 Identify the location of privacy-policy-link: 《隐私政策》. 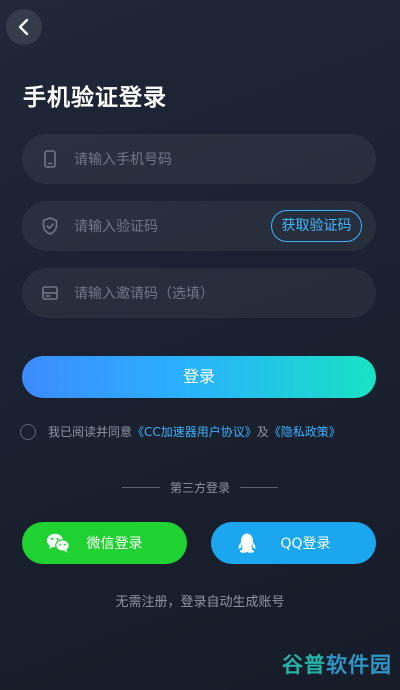
(305, 431).